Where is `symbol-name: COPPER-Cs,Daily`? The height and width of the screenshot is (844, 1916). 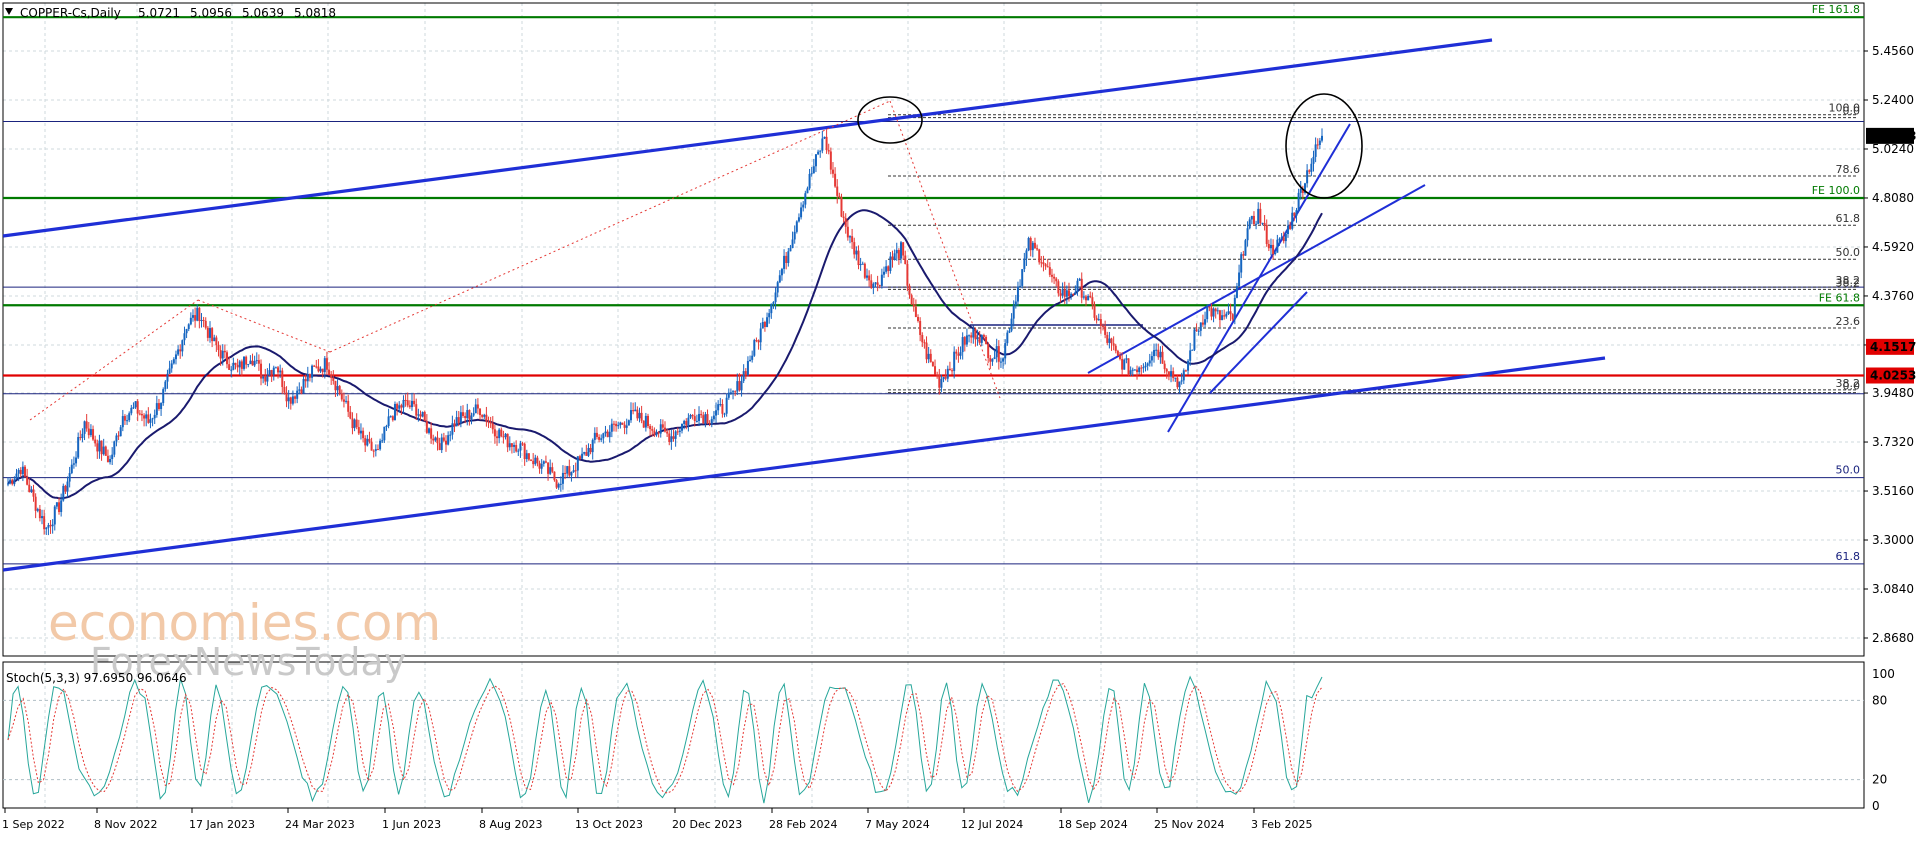
symbol-name: COPPER-Cs,Daily is located at coordinates (70, 13).